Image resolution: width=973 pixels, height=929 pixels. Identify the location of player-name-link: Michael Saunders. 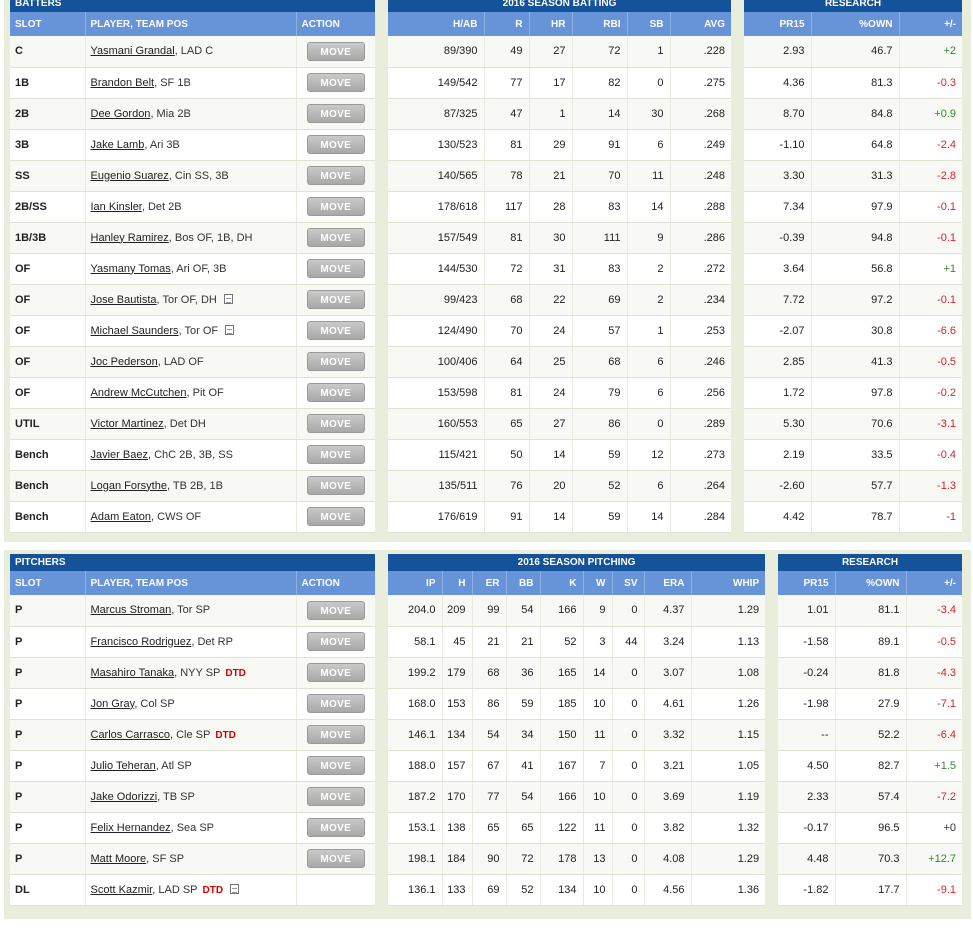
(135, 331).